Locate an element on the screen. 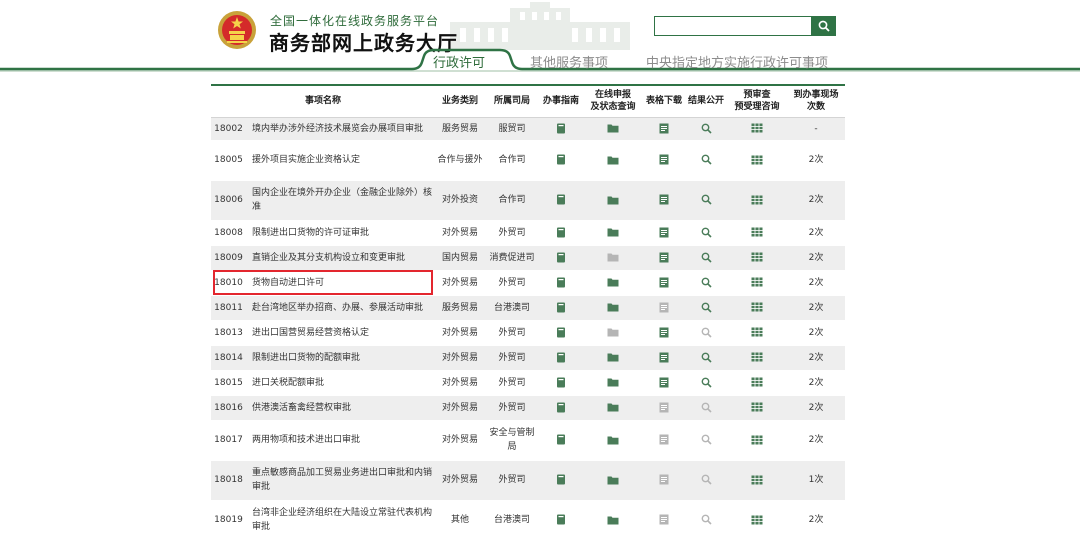 Image resolution: width=1080 pixels, height=547 pixels. item-name-link: 供港澳活畜禽经营权审批 is located at coordinates (341, 408).